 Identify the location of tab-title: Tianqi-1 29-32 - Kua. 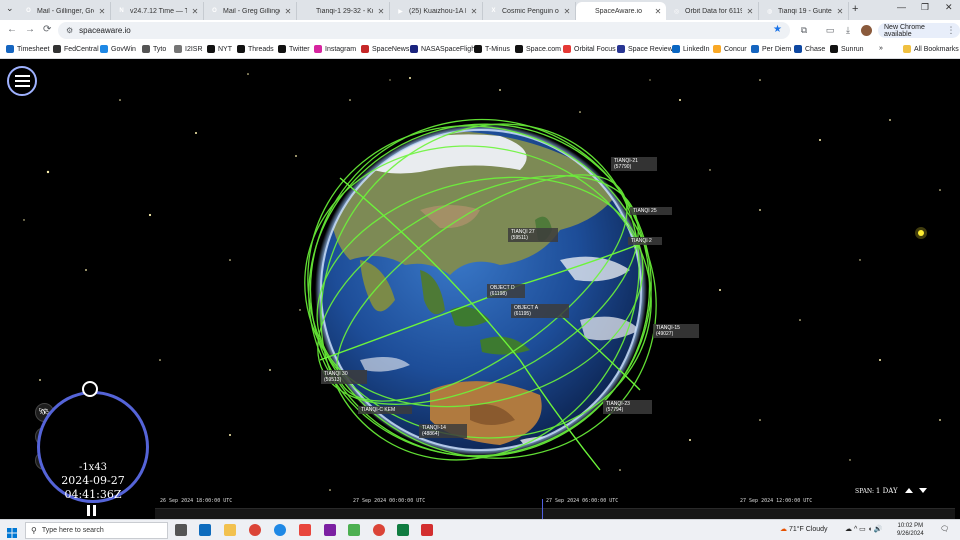
(344, 11).